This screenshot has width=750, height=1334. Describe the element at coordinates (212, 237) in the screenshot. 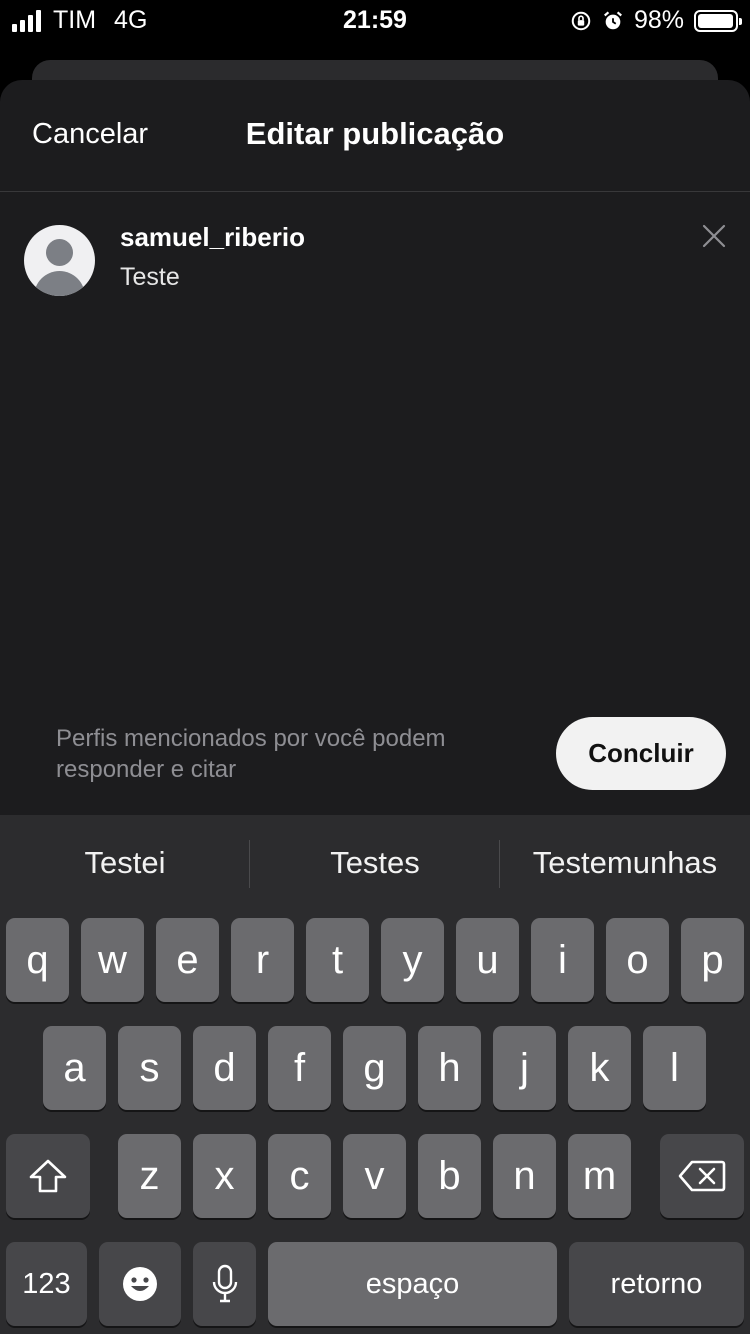

I see `username: samuel_riberio` at that location.